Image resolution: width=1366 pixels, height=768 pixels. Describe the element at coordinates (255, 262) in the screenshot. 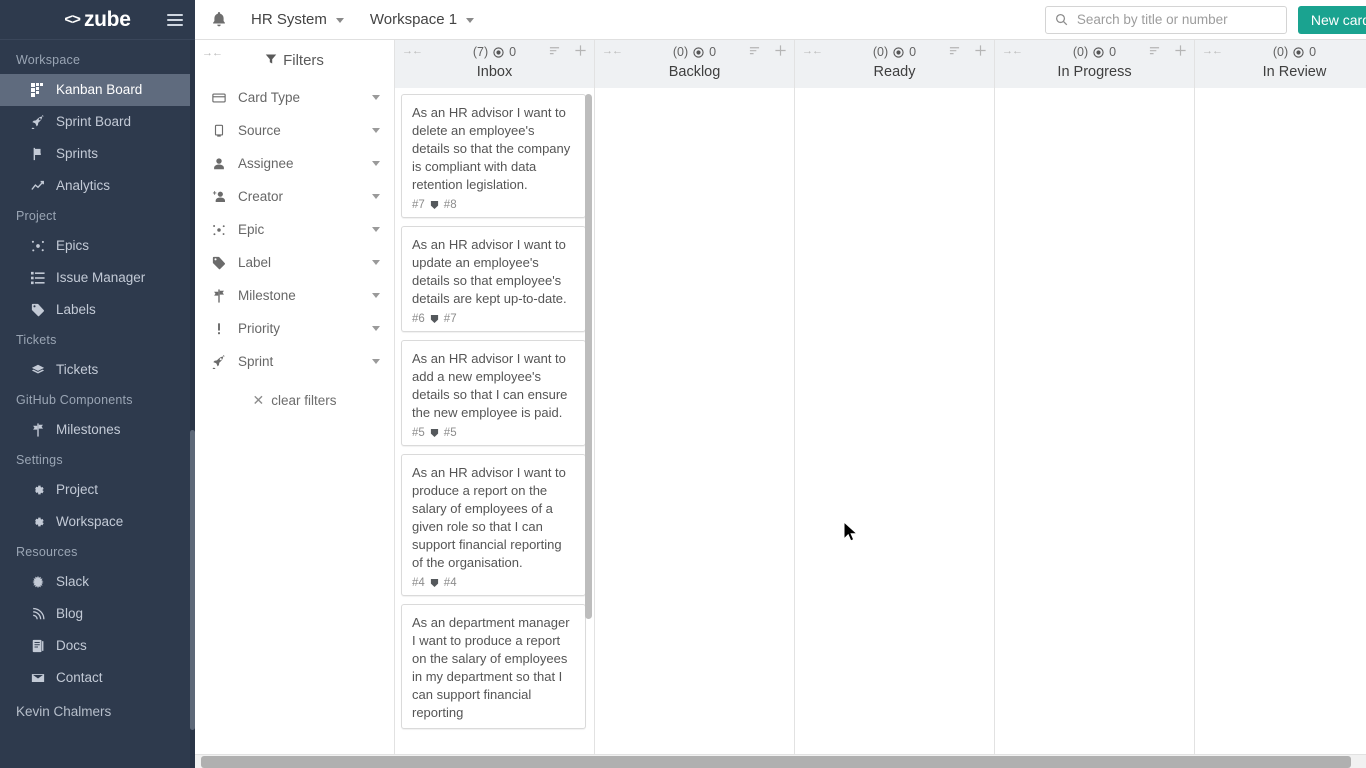

I see `filter-label-text: Label` at that location.